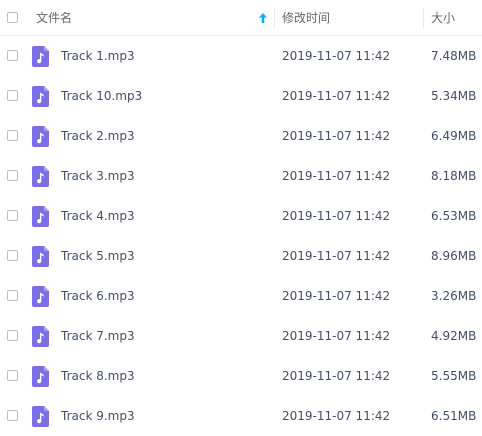  Describe the element at coordinates (454, 96) in the screenshot. I see `file-size: 5.34MB` at that location.